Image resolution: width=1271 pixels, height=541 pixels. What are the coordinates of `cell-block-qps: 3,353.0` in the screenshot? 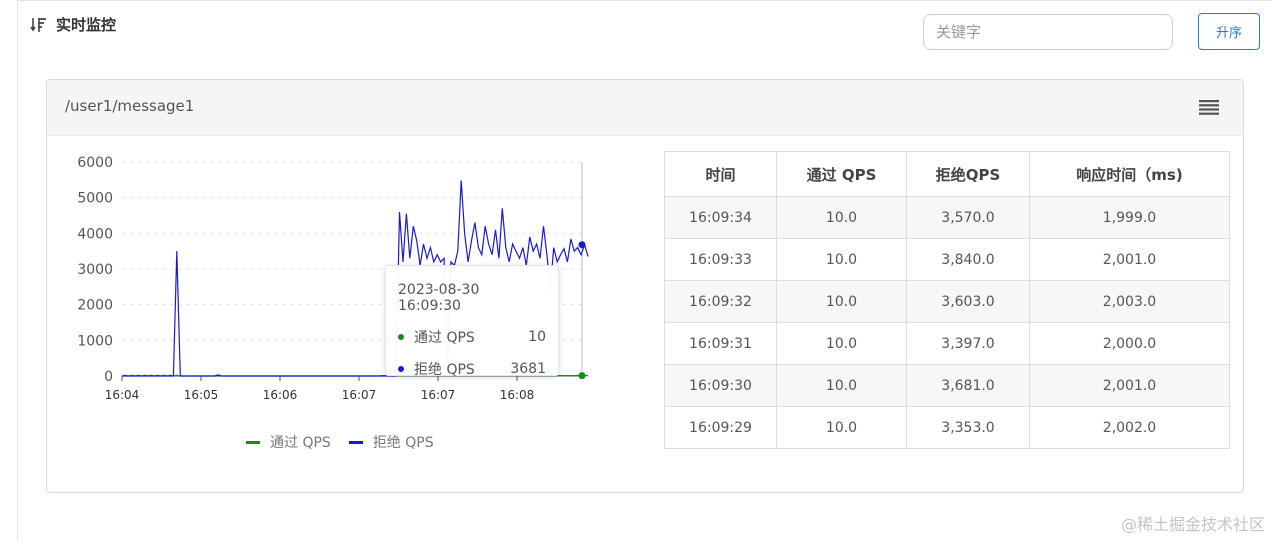 It's located at (968, 427).